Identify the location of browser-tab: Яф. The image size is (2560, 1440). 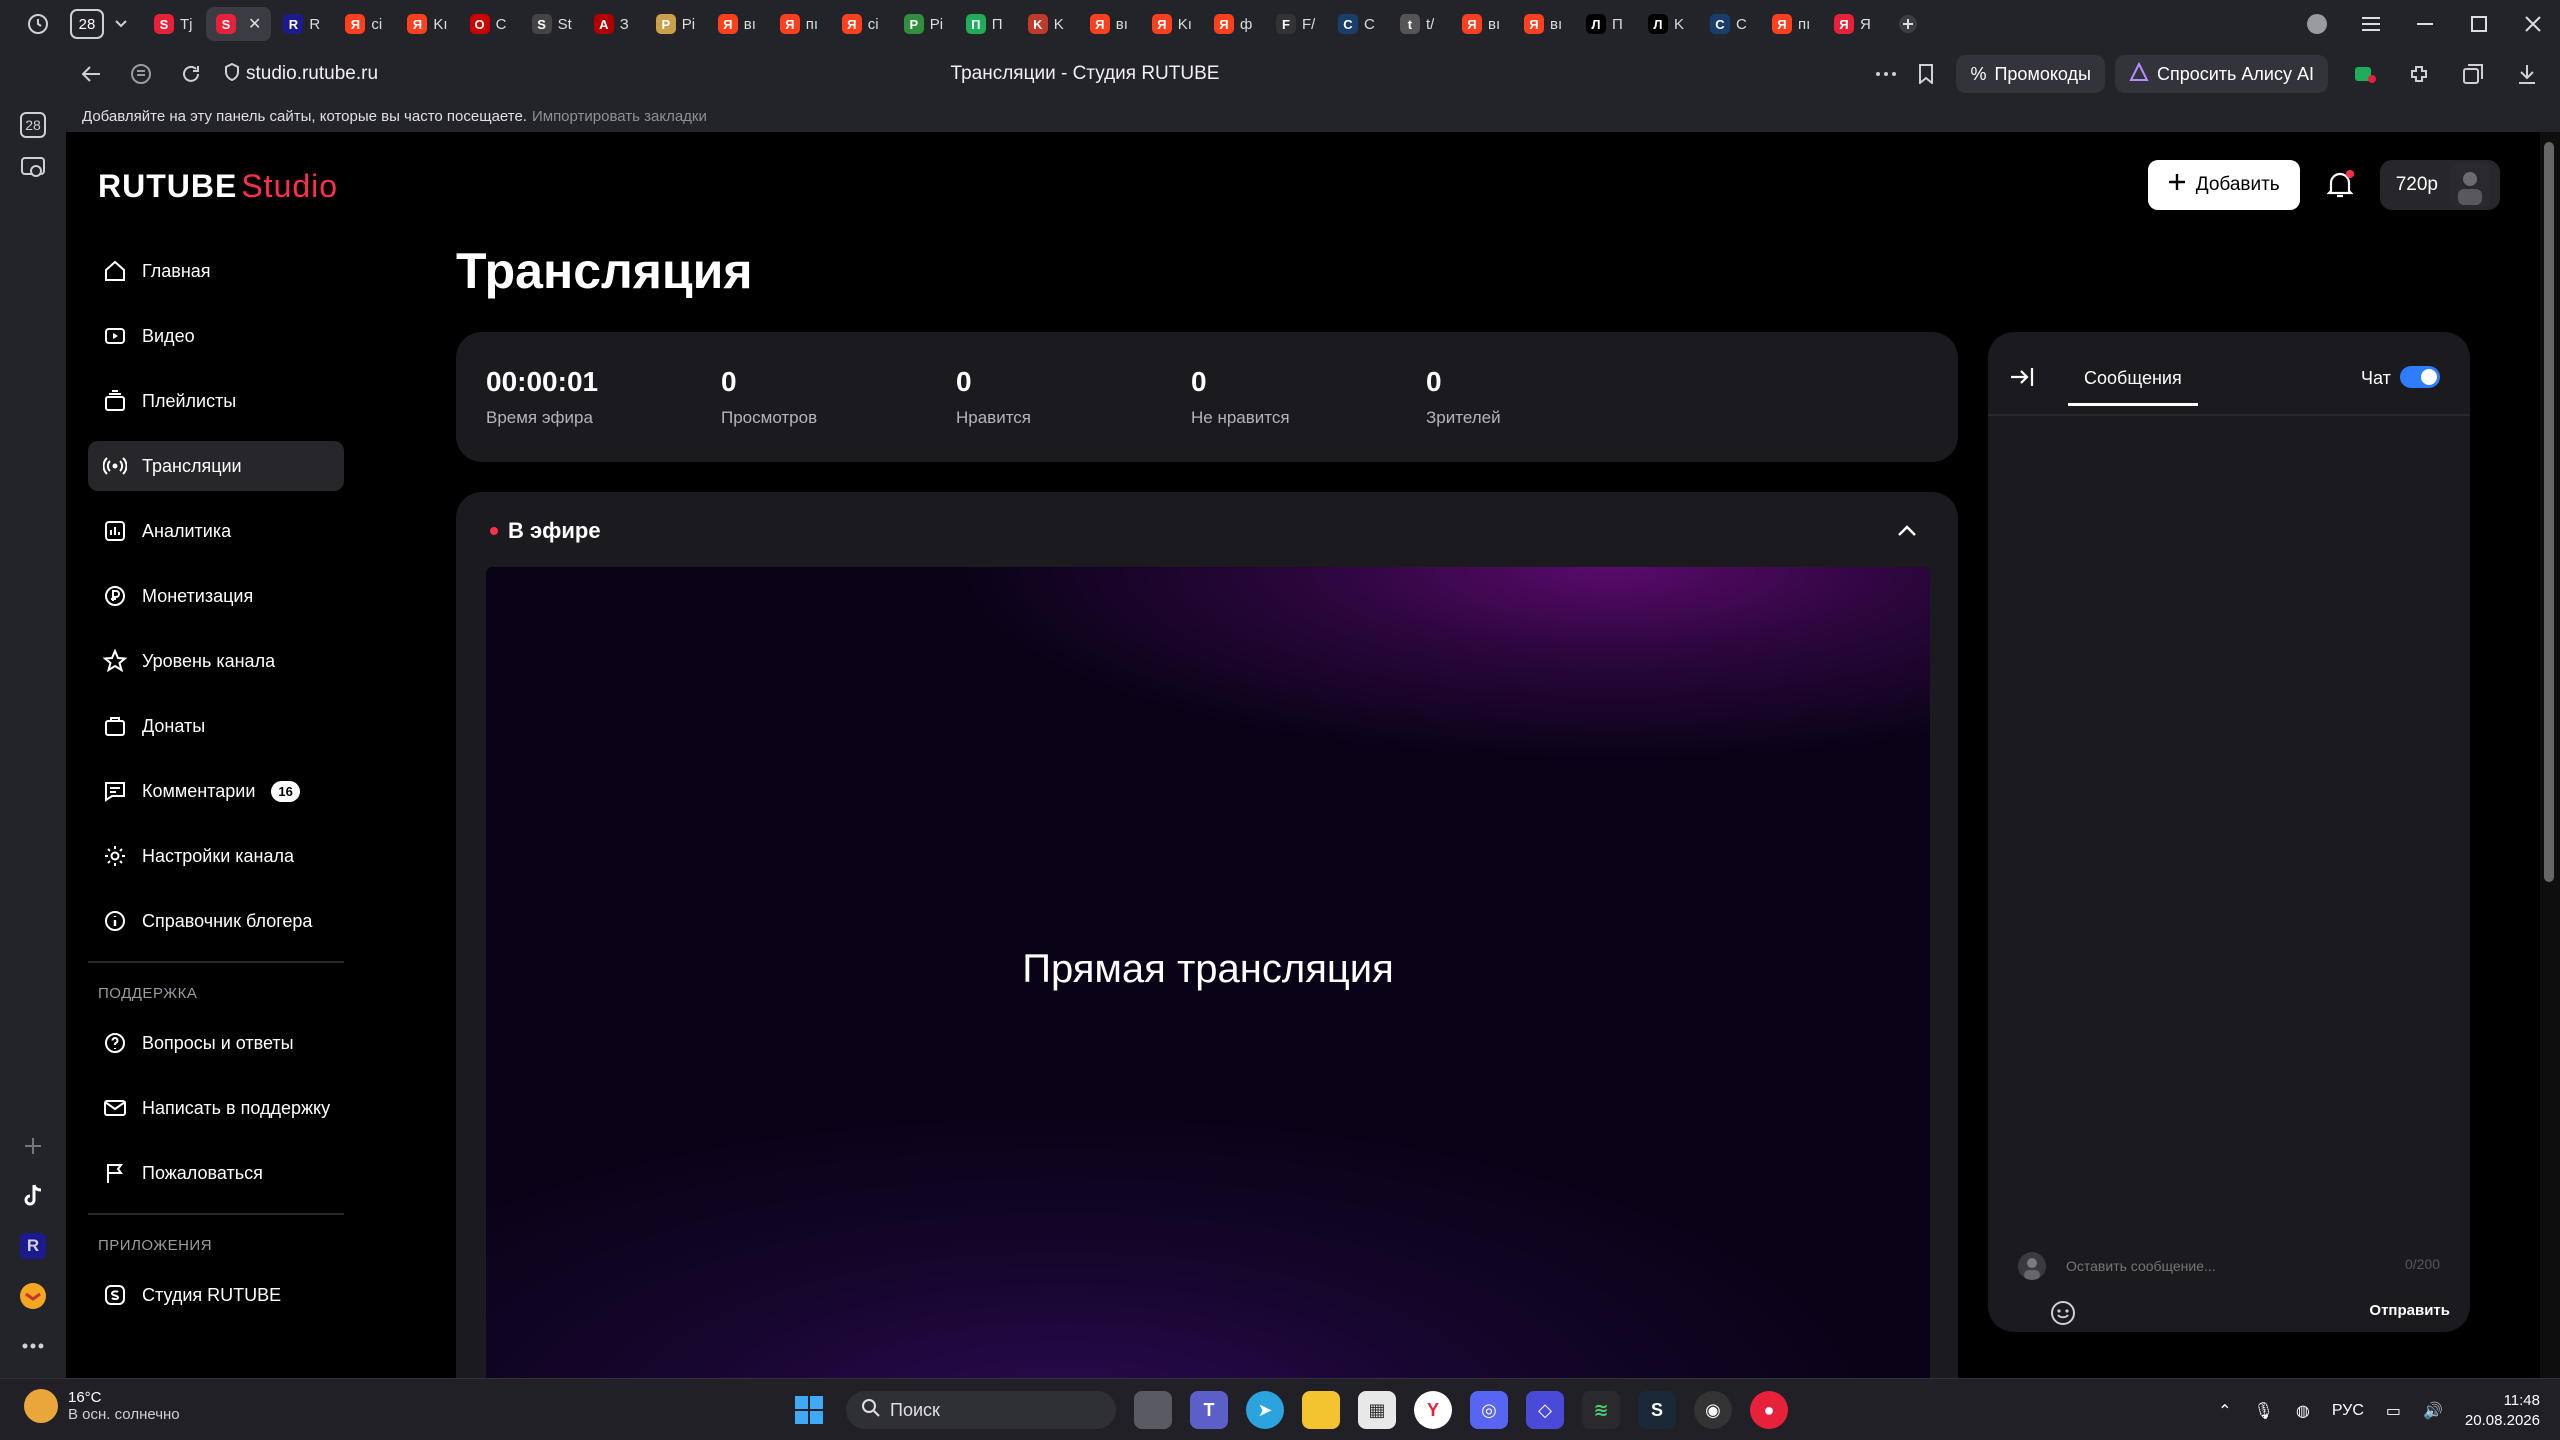
(1234, 24).